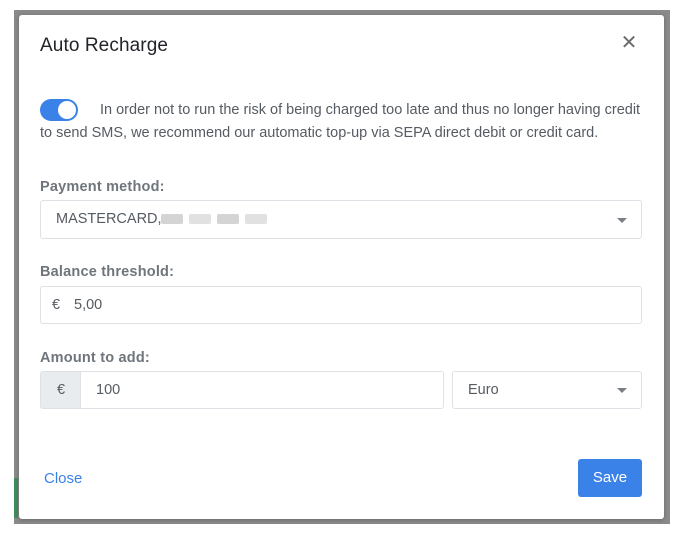  What do you see at coordinates (88, 305) in the screenshot?
I see `balance-threshold-value: 5,00` at bounding box center [88, 305].